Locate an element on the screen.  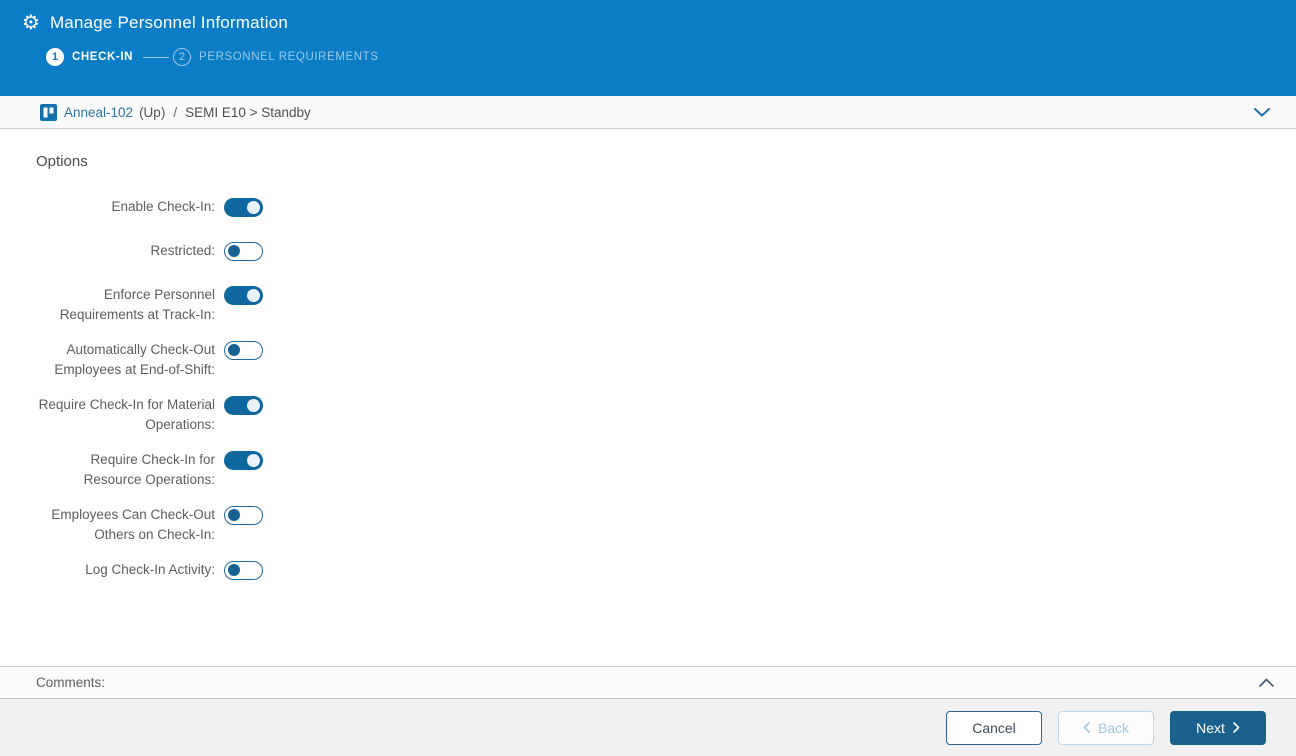
toggle-enable-check-in is located at coordinates (243, 207).